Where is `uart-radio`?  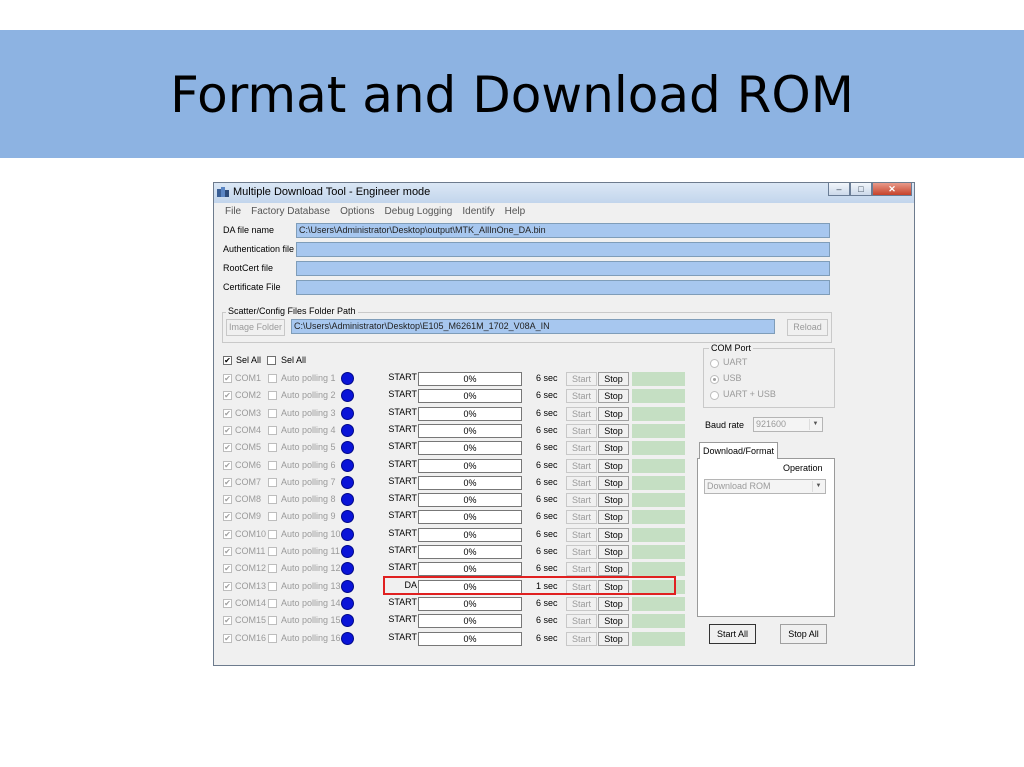
uart-radio is located at coordinates (714, 363).